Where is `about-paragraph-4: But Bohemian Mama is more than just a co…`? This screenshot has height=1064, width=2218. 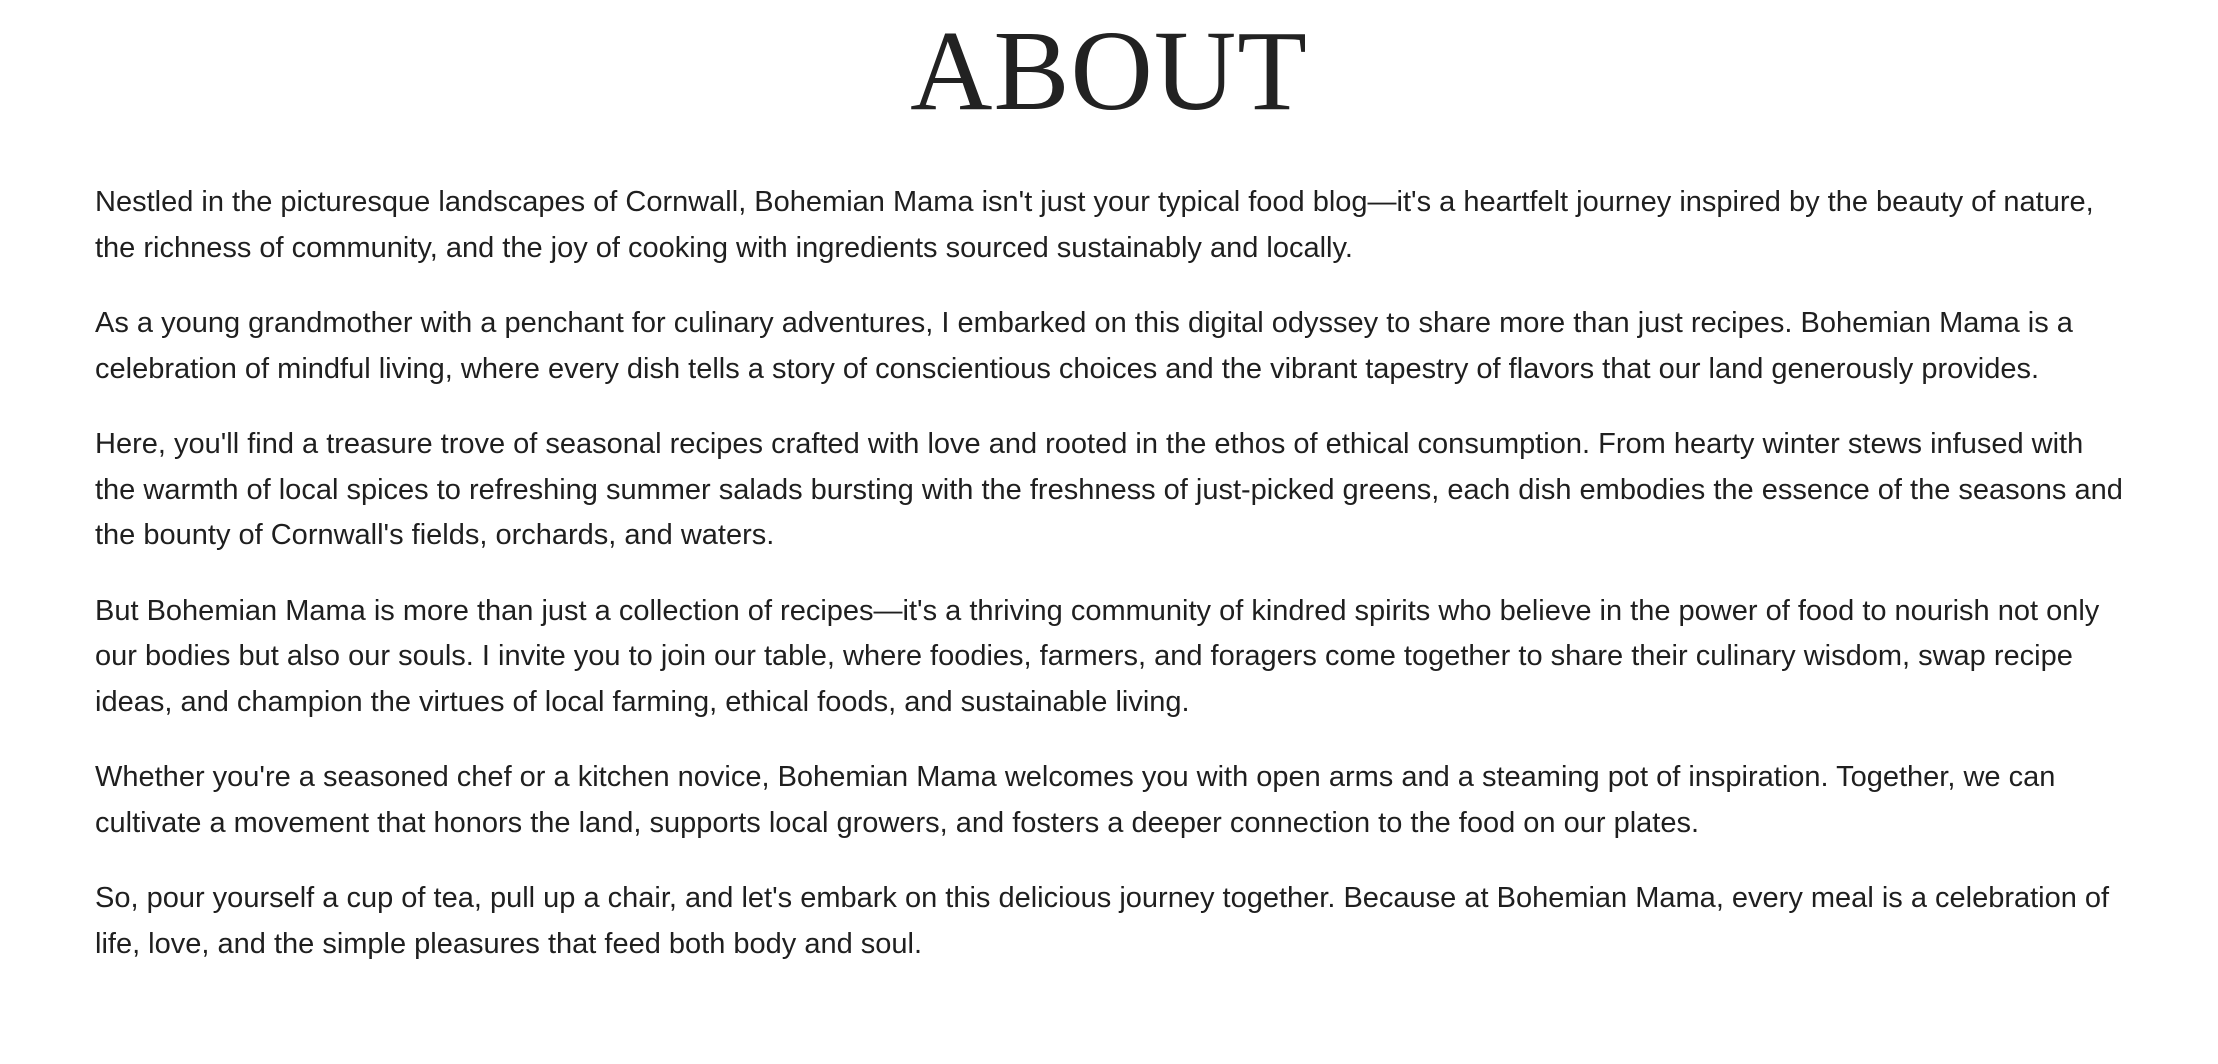
about-paragraph-4: But Bohemian Mama is more than just a co… is located at coordinates (1097, 656).